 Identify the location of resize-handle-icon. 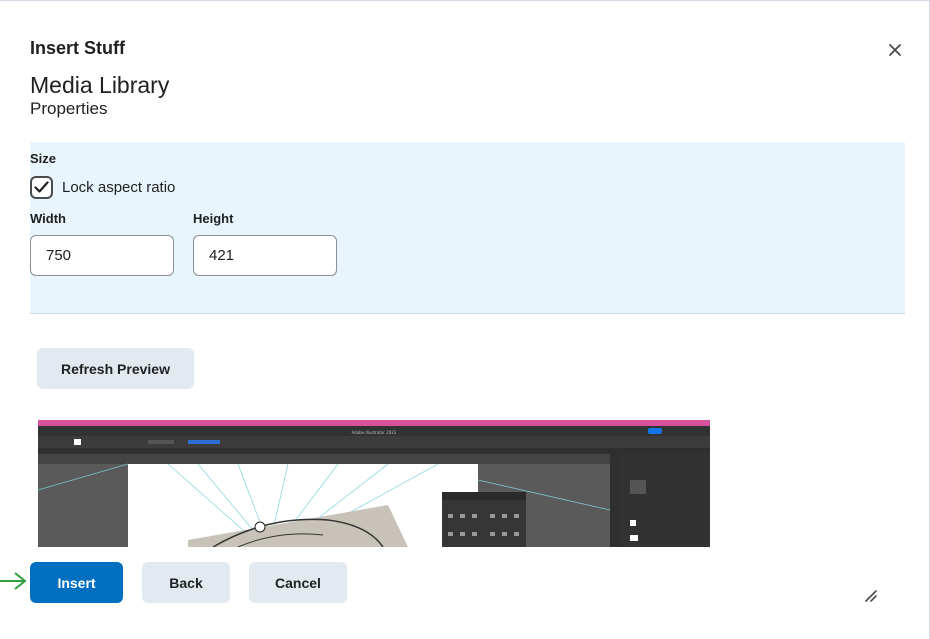
(870, 595).